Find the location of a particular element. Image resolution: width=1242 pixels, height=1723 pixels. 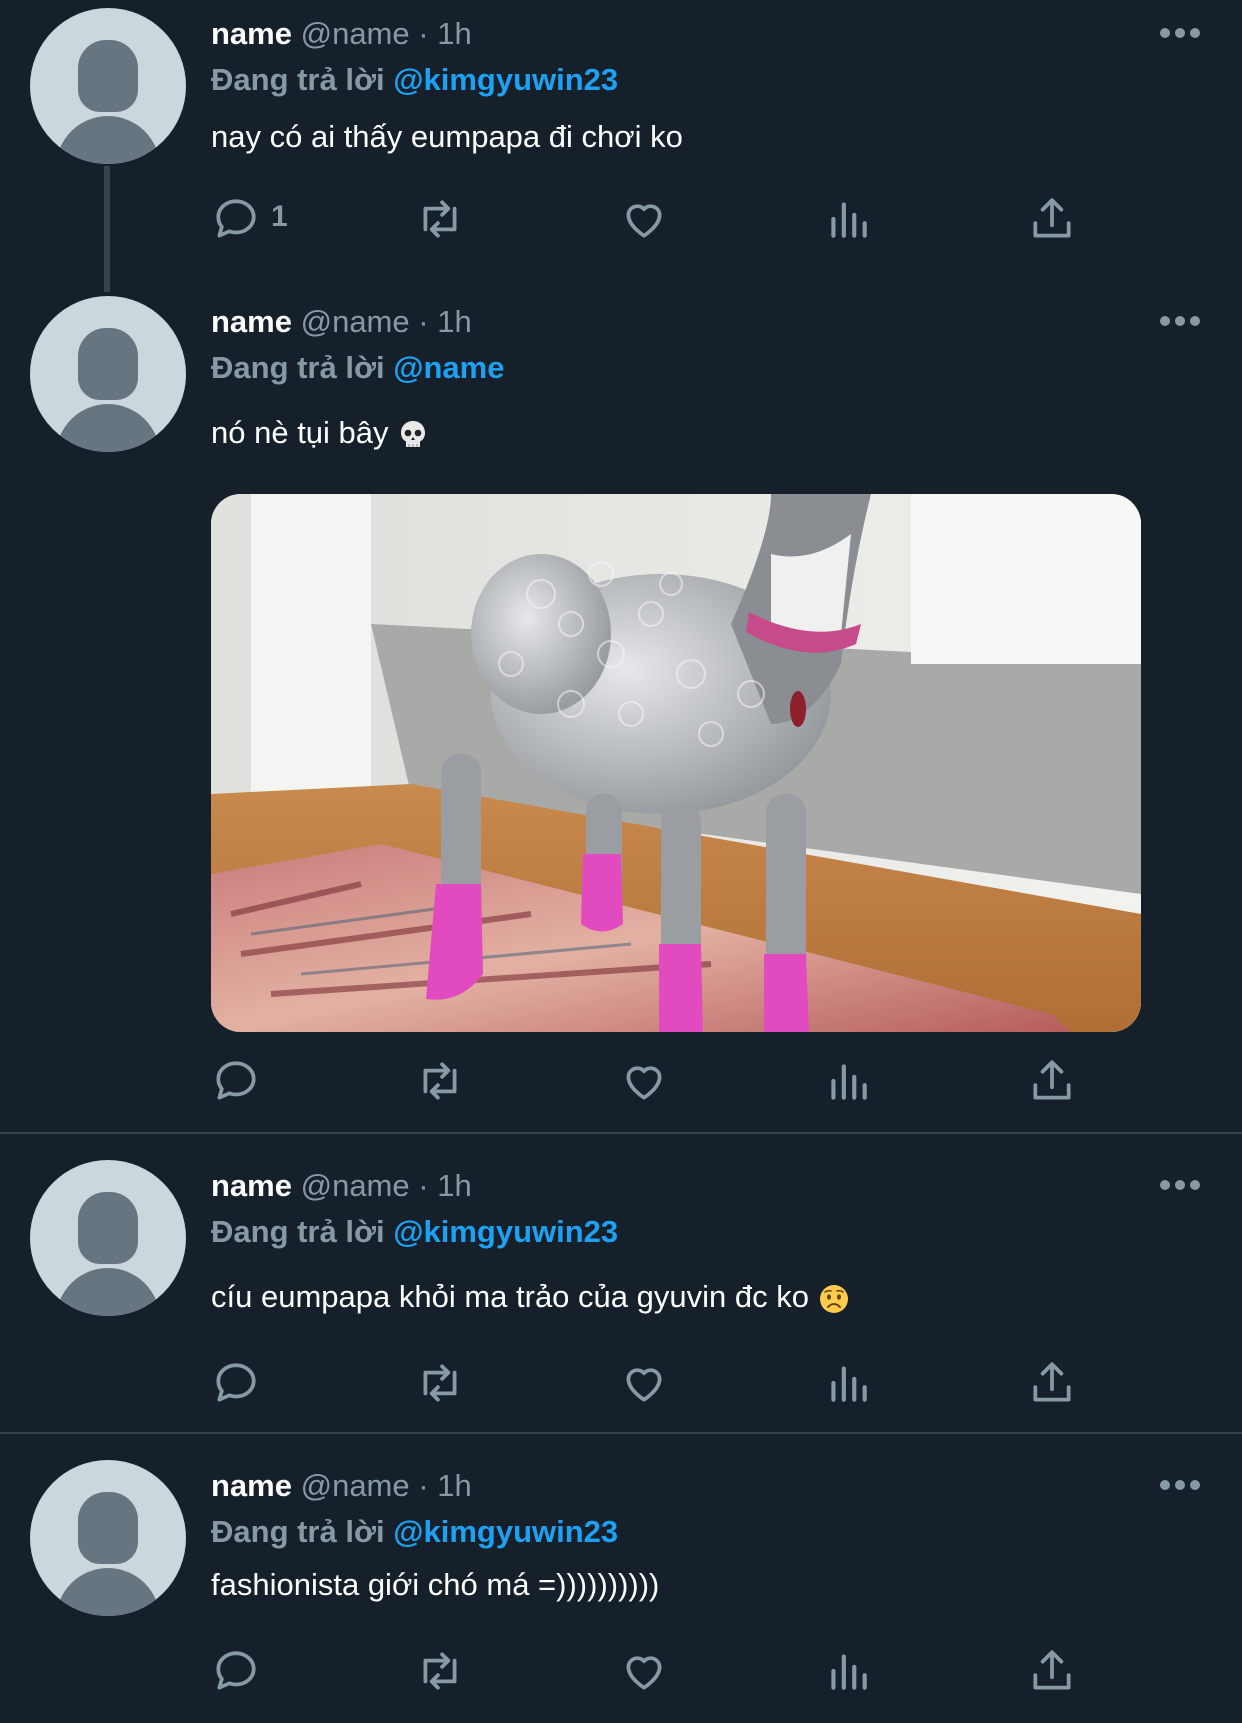

tweet-text-row: nó nè tụi bây is located at coordinates (320, 433).